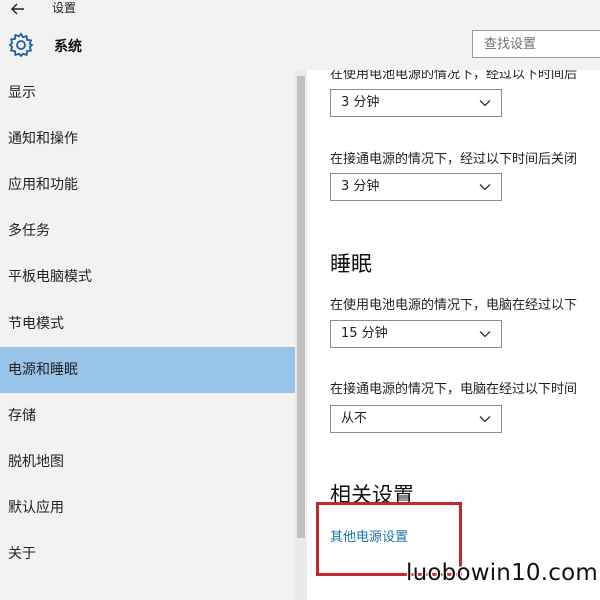 The width and height of the screenshot is (600, 600). I want to click on sidebar-item-notifications: 通知和操作, so click(147, 139).